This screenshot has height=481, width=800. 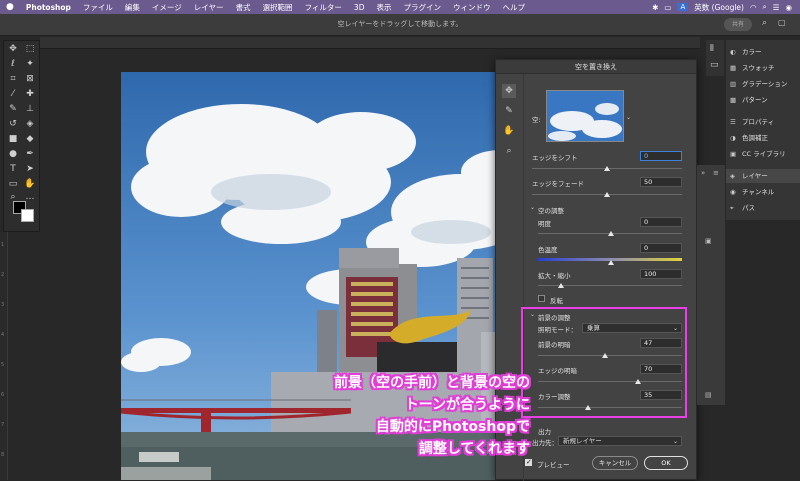 I want to click on ok-button: OK, so click(x=666, y=463).